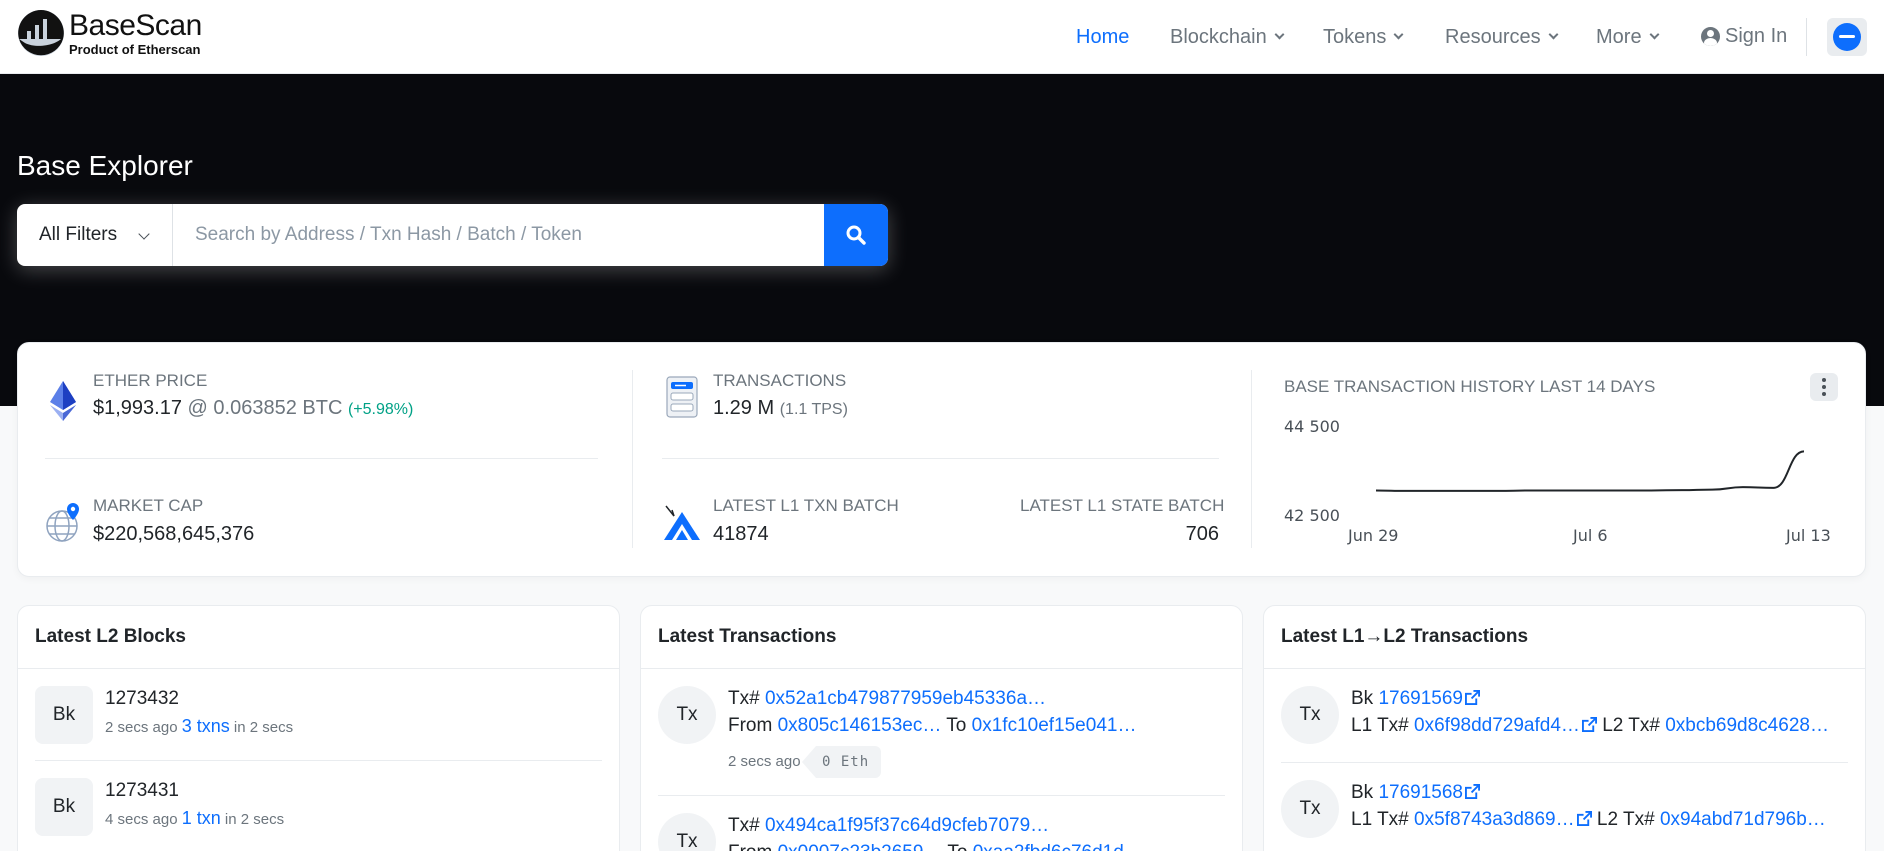  I want to click on l1-block-line: Bk 17691568, so click(1416, 793).